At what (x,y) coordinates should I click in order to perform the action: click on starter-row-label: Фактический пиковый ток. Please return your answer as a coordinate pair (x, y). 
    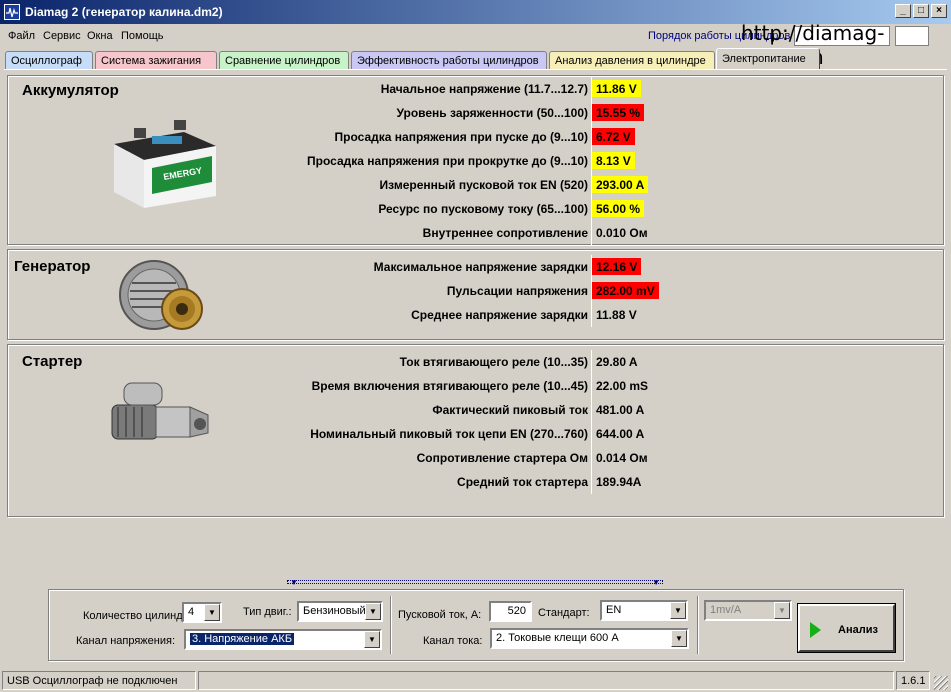
    Looking at the image, I should click on (510, 410).